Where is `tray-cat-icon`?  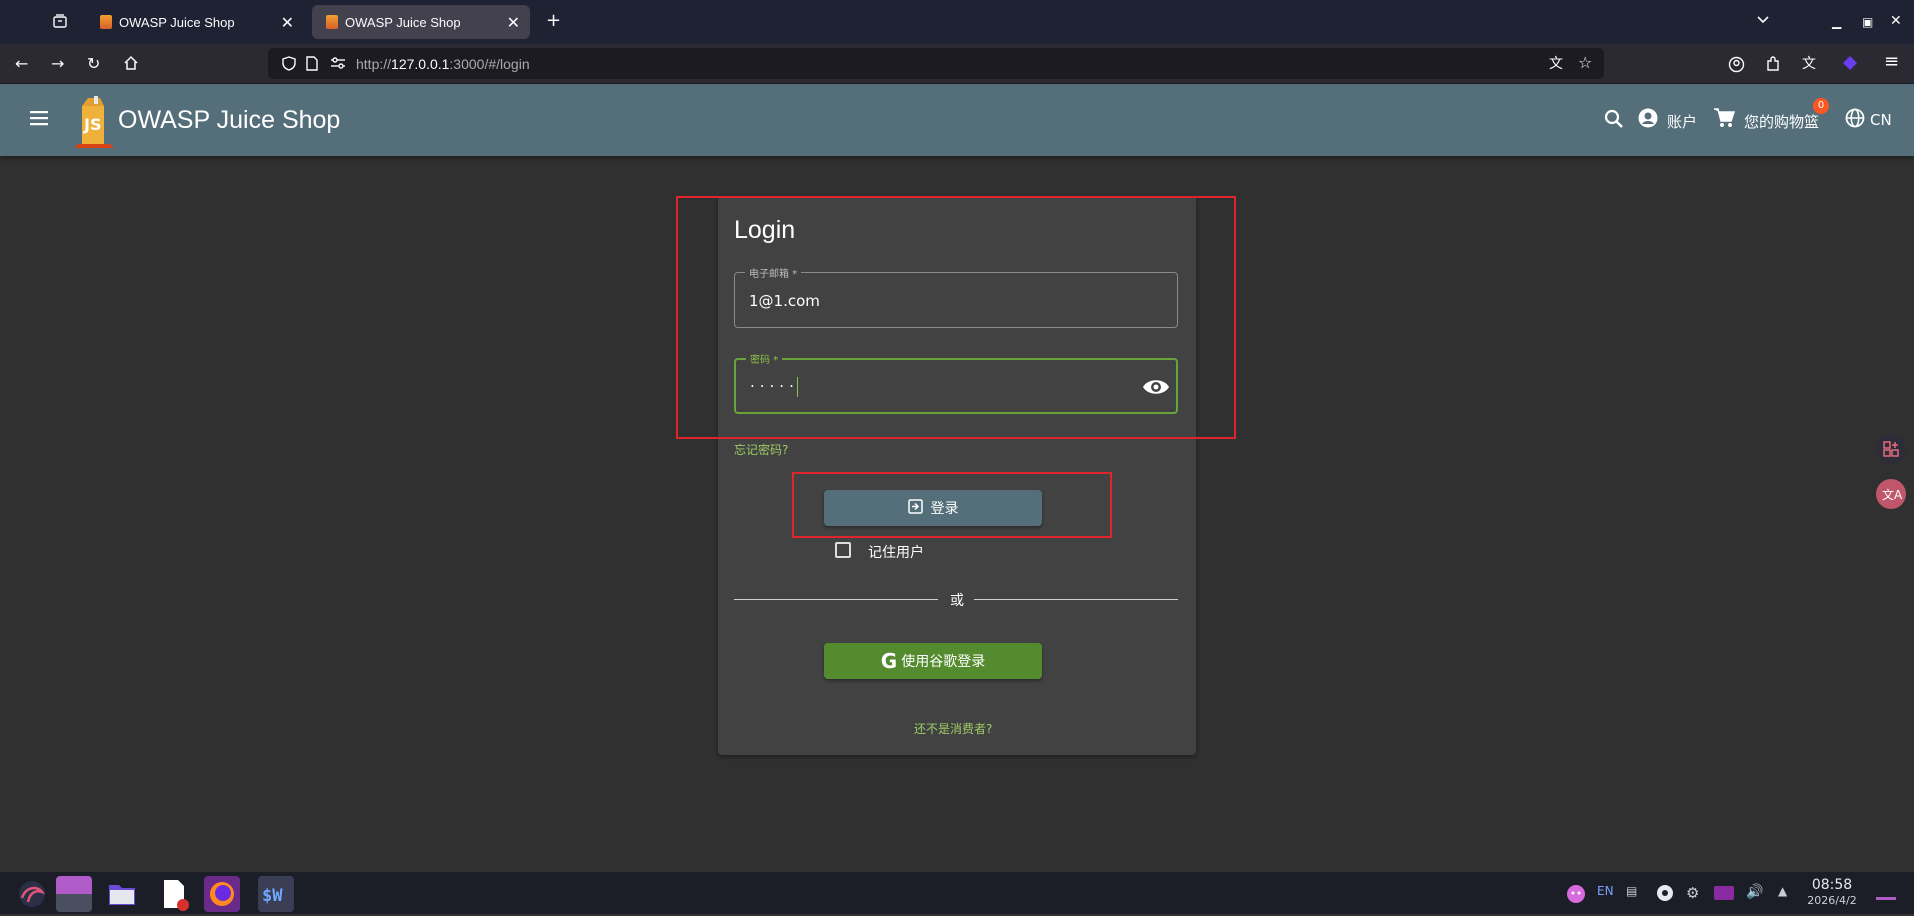
tray-cat-icon is located at coordinates (1576, 896).